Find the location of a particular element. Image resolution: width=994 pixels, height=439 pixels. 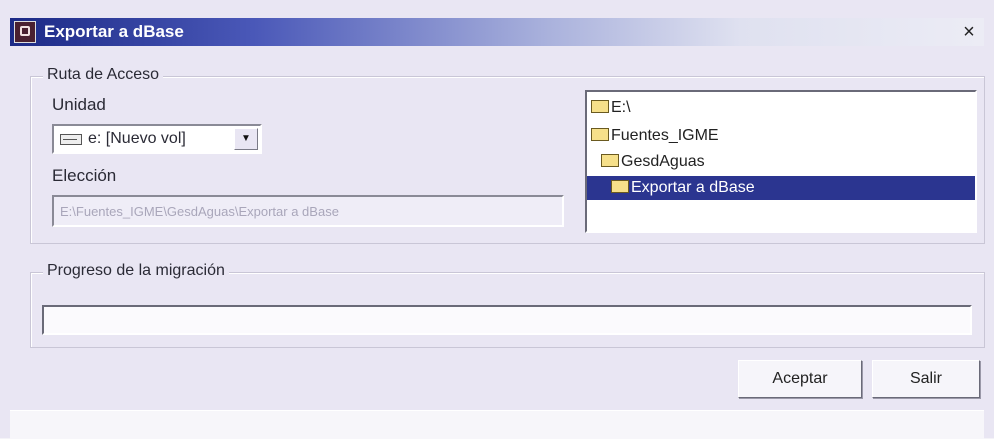

aceptar-button: Aceptar is located at coordinates (800, 379).